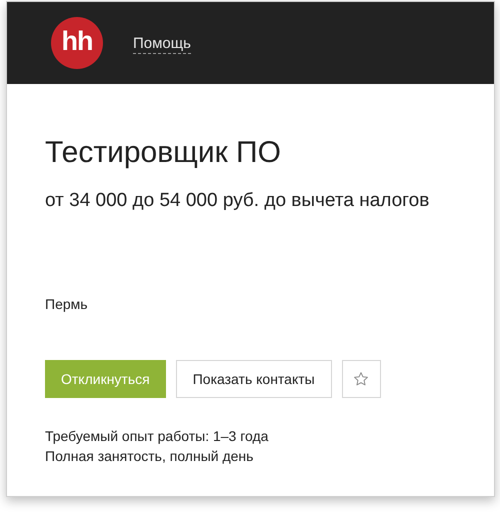 The width and height of the screenshot is (500, 516). Describe the element at coordinates (237, 201) in the screenshot. I see `salary: от 34 000 до 54 000 руб. до вычета налогов` at that location.